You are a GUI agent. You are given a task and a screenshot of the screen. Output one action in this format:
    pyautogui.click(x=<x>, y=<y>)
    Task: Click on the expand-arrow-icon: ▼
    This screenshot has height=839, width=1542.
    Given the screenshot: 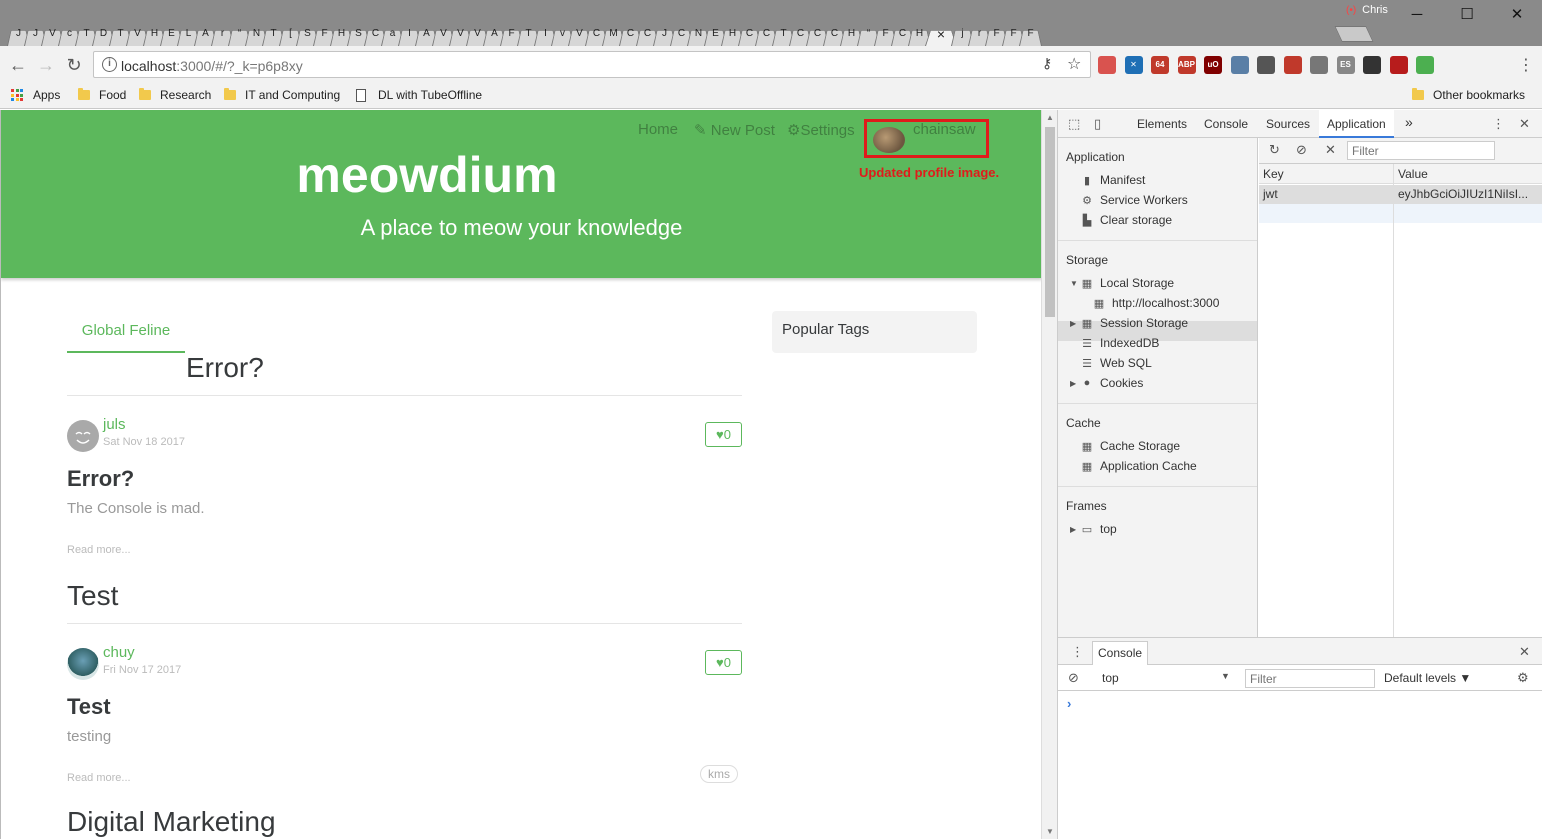 What is the action you would take?
    pyautogui.click(x=1074, y=283)
    